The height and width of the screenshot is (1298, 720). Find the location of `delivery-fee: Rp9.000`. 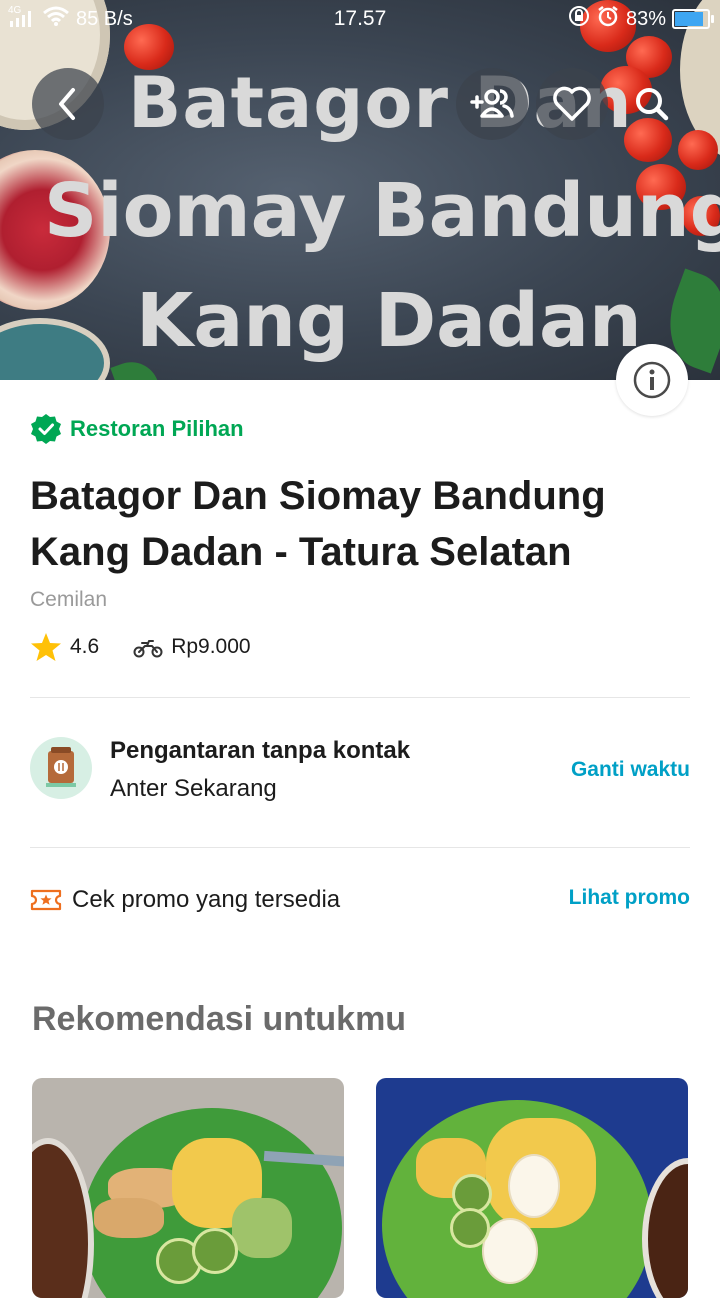

delivery-fee: Rp9.000 is located at coordinates (211, 646).